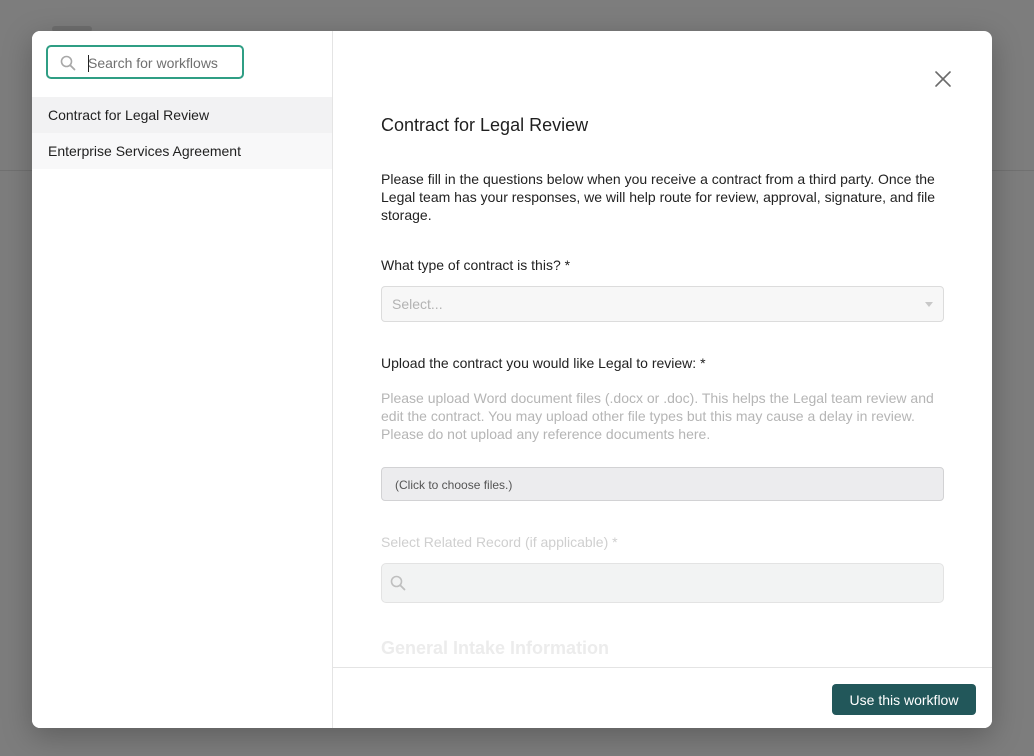 This screenshot has height=756, width=1034. Describe the element at coordinates (495, 648) in the screenshot. I see `section-heading: General Intake Information` at that location.